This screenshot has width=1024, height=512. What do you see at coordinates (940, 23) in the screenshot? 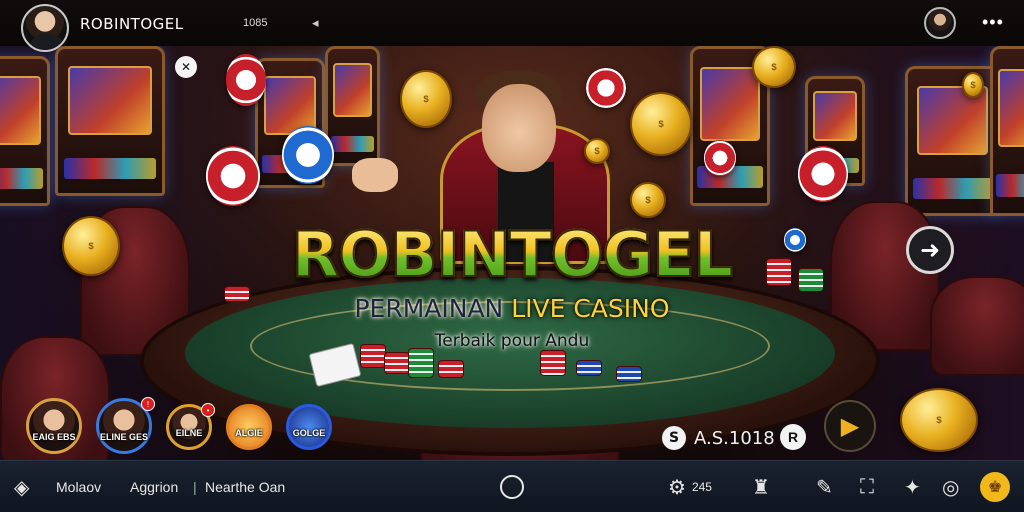
I see `profile-avatar` at bounding box center [940, 23].